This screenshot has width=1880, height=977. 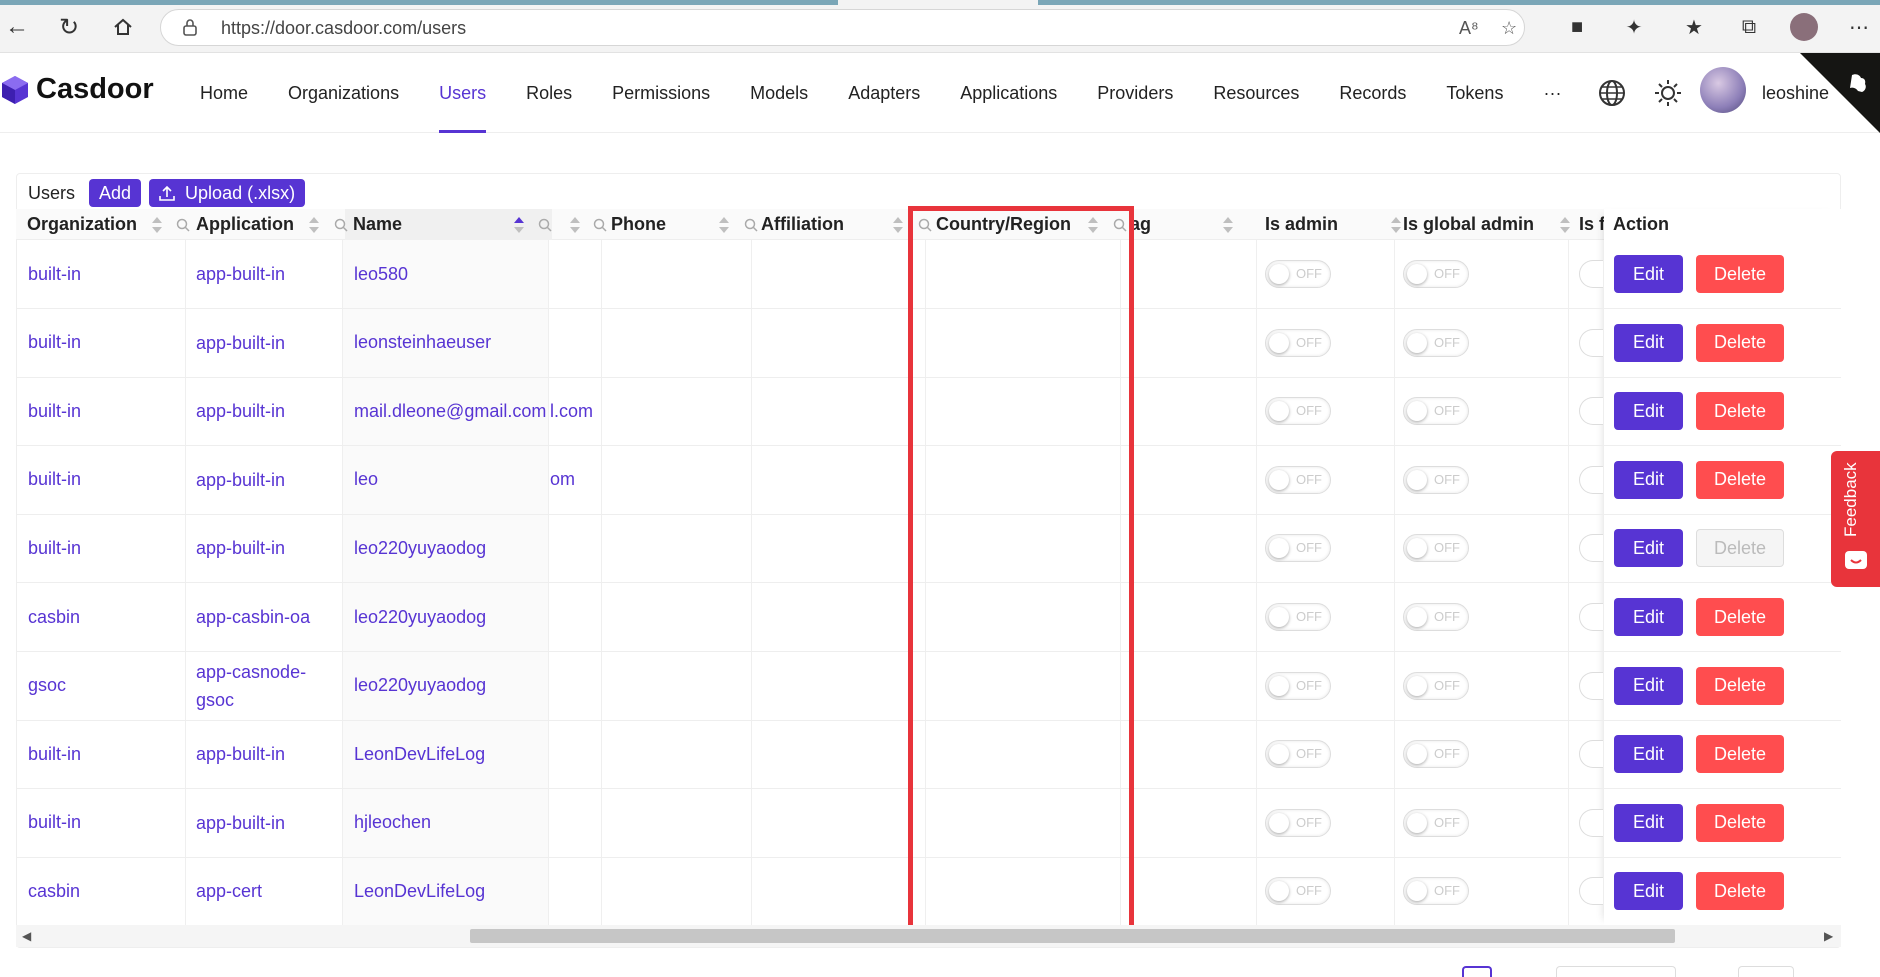 I want to click on col-tag: Tag, so click(x=1142, y=224).